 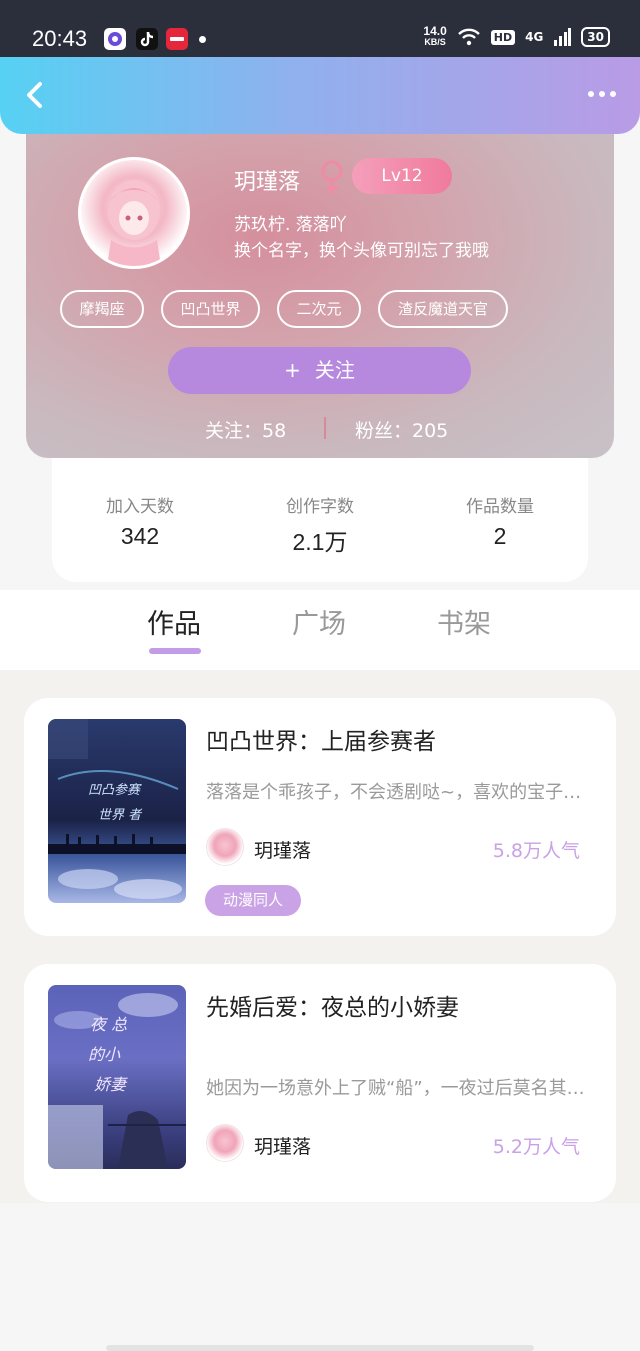 What do you see at coordinates (120, 815) in the screenshot?
I see `svg-text: 世界 者` at bounding box center [120, 815].